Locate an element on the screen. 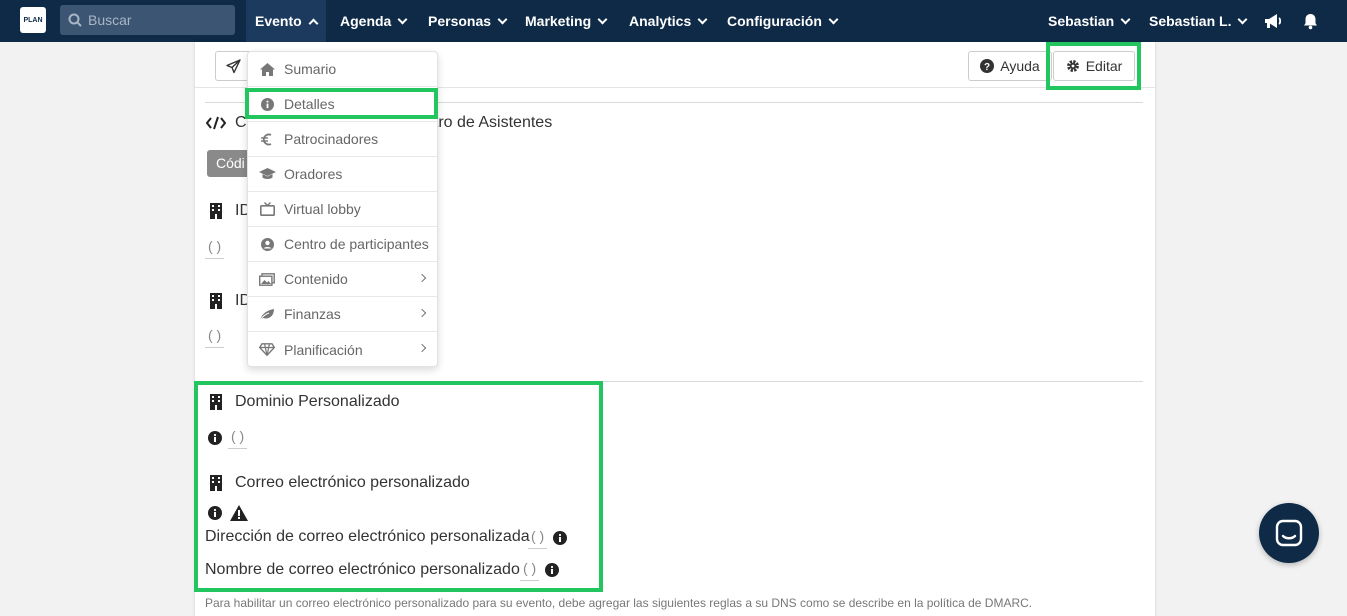  dropdown-item-oradores: Oradores is located at coordinates (342, 174).